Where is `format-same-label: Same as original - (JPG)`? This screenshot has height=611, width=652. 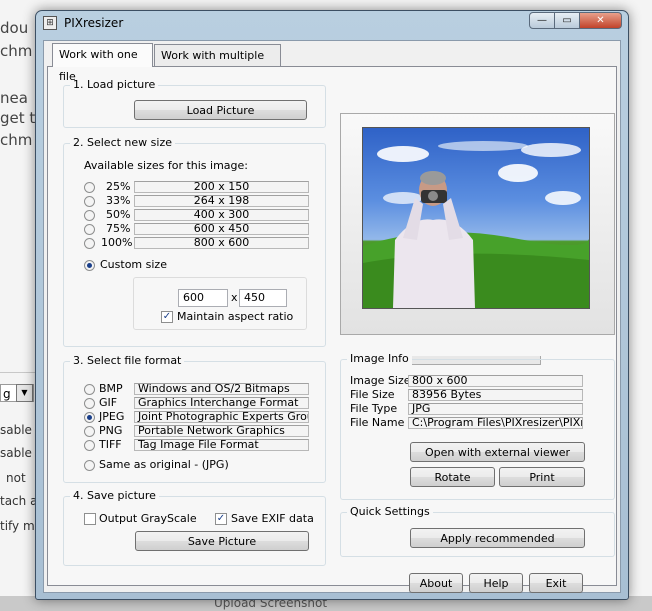
format-same-label: Same as original - (JPG) is located at coordinates (164, 464).